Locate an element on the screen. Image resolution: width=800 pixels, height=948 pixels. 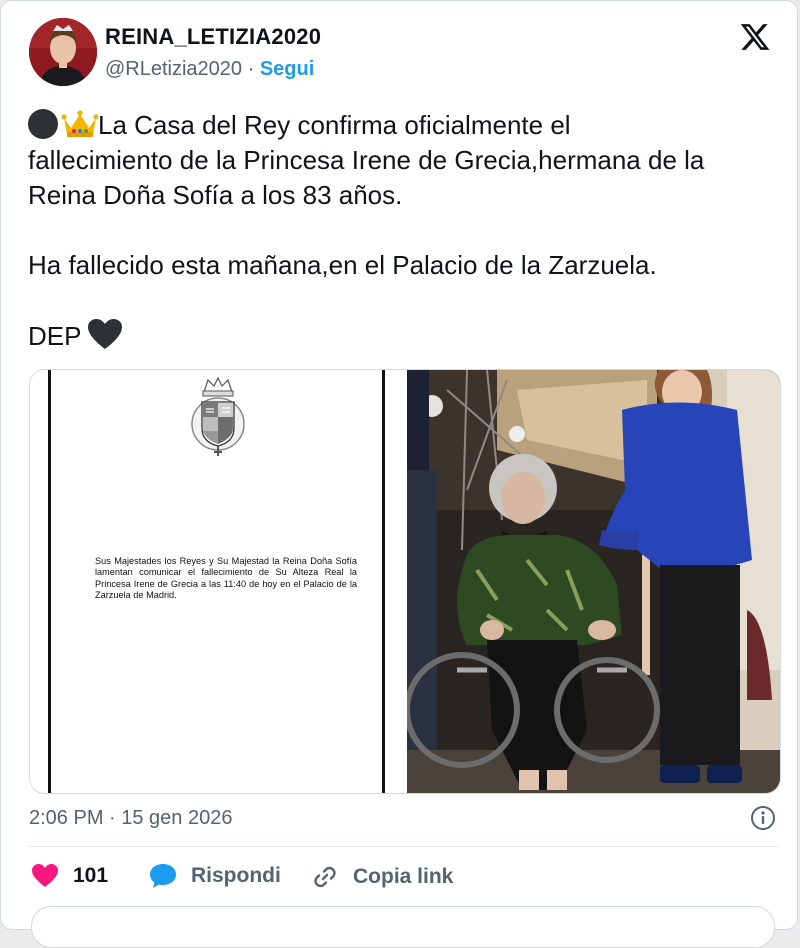
document-border-right is located at coordinates (383, 581).